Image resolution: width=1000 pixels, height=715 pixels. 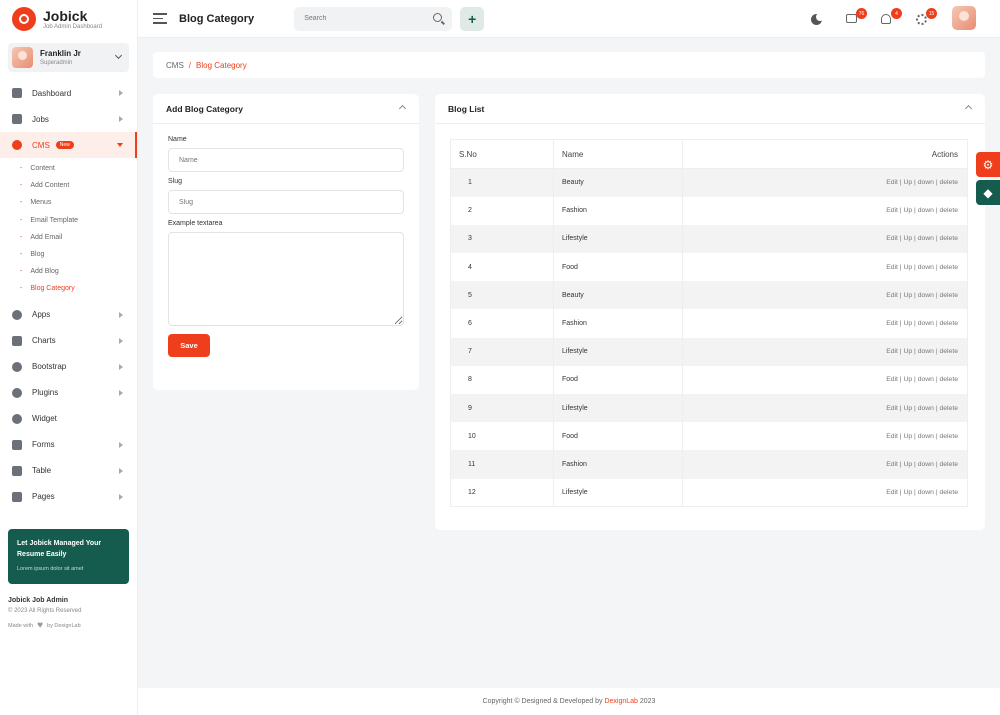 I want to click on search-input, so click(x=364, y=18).